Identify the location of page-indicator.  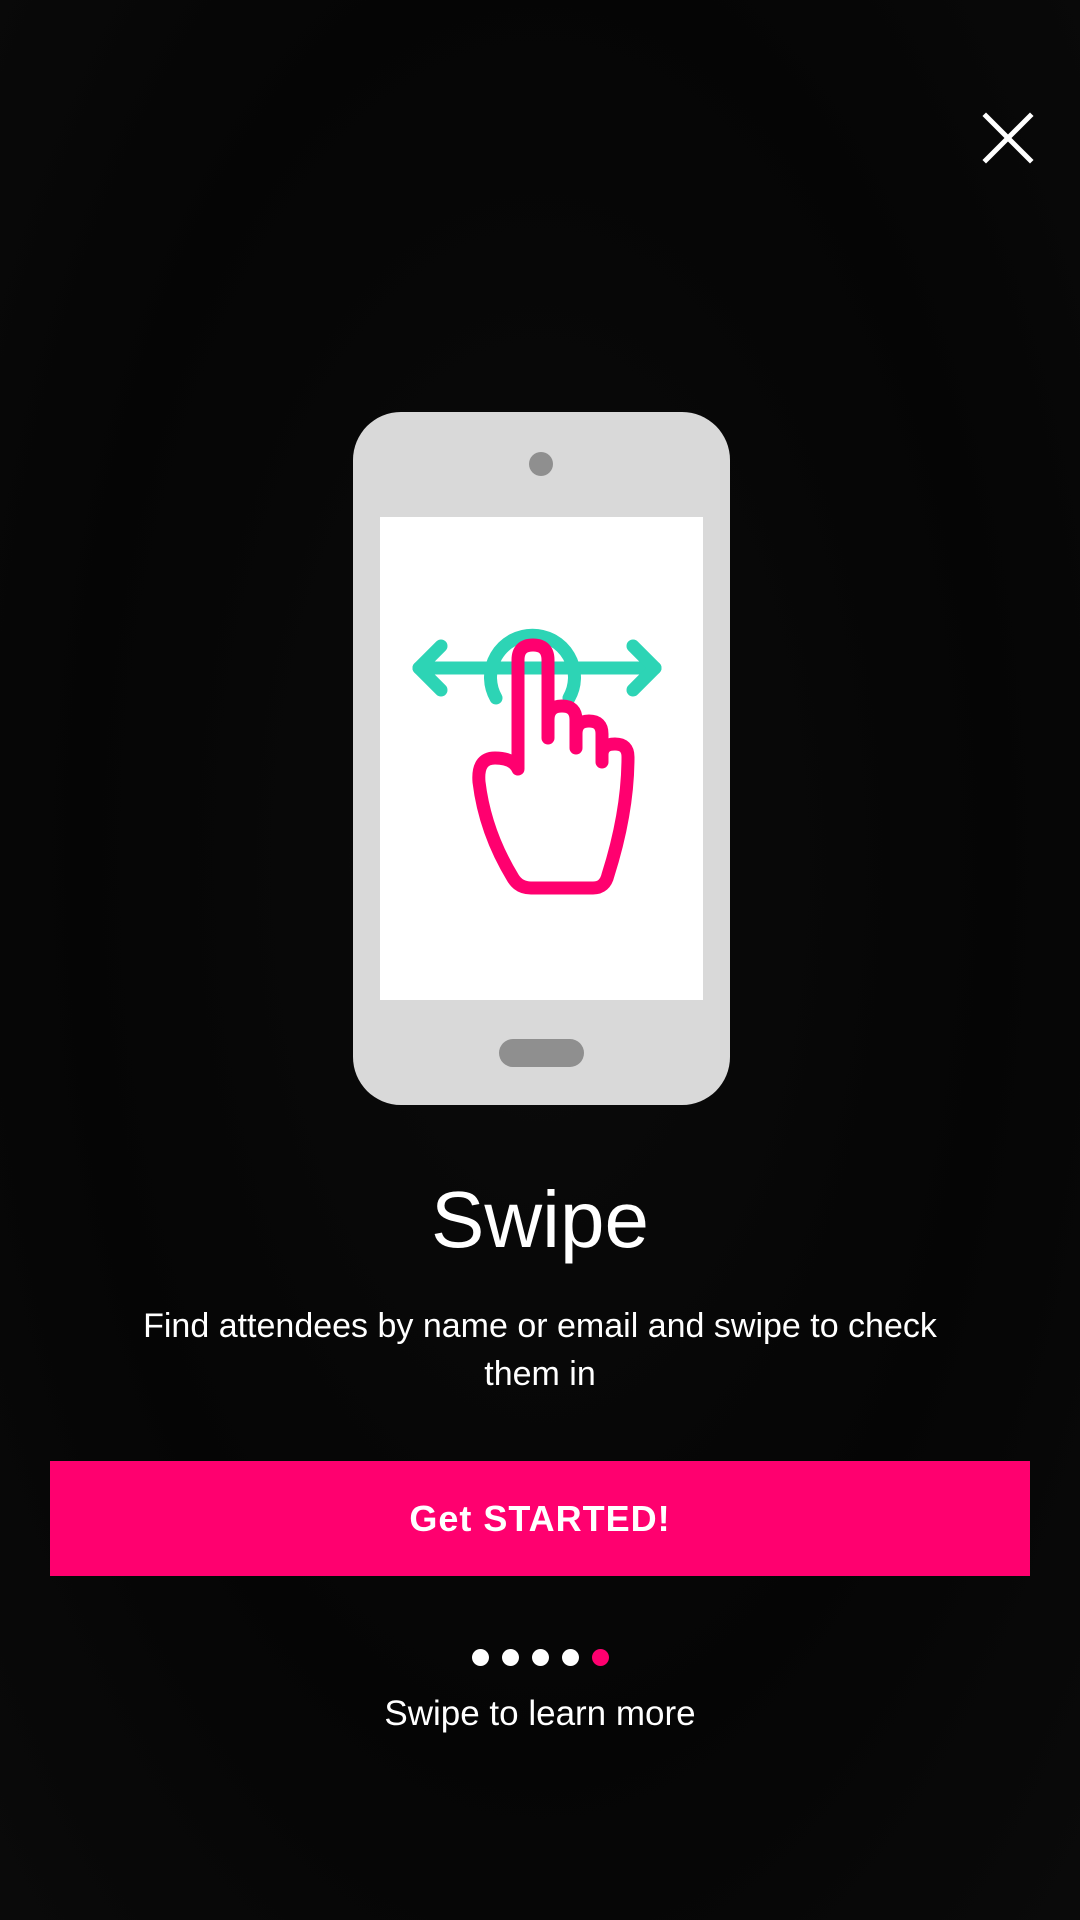
(540, 1657).